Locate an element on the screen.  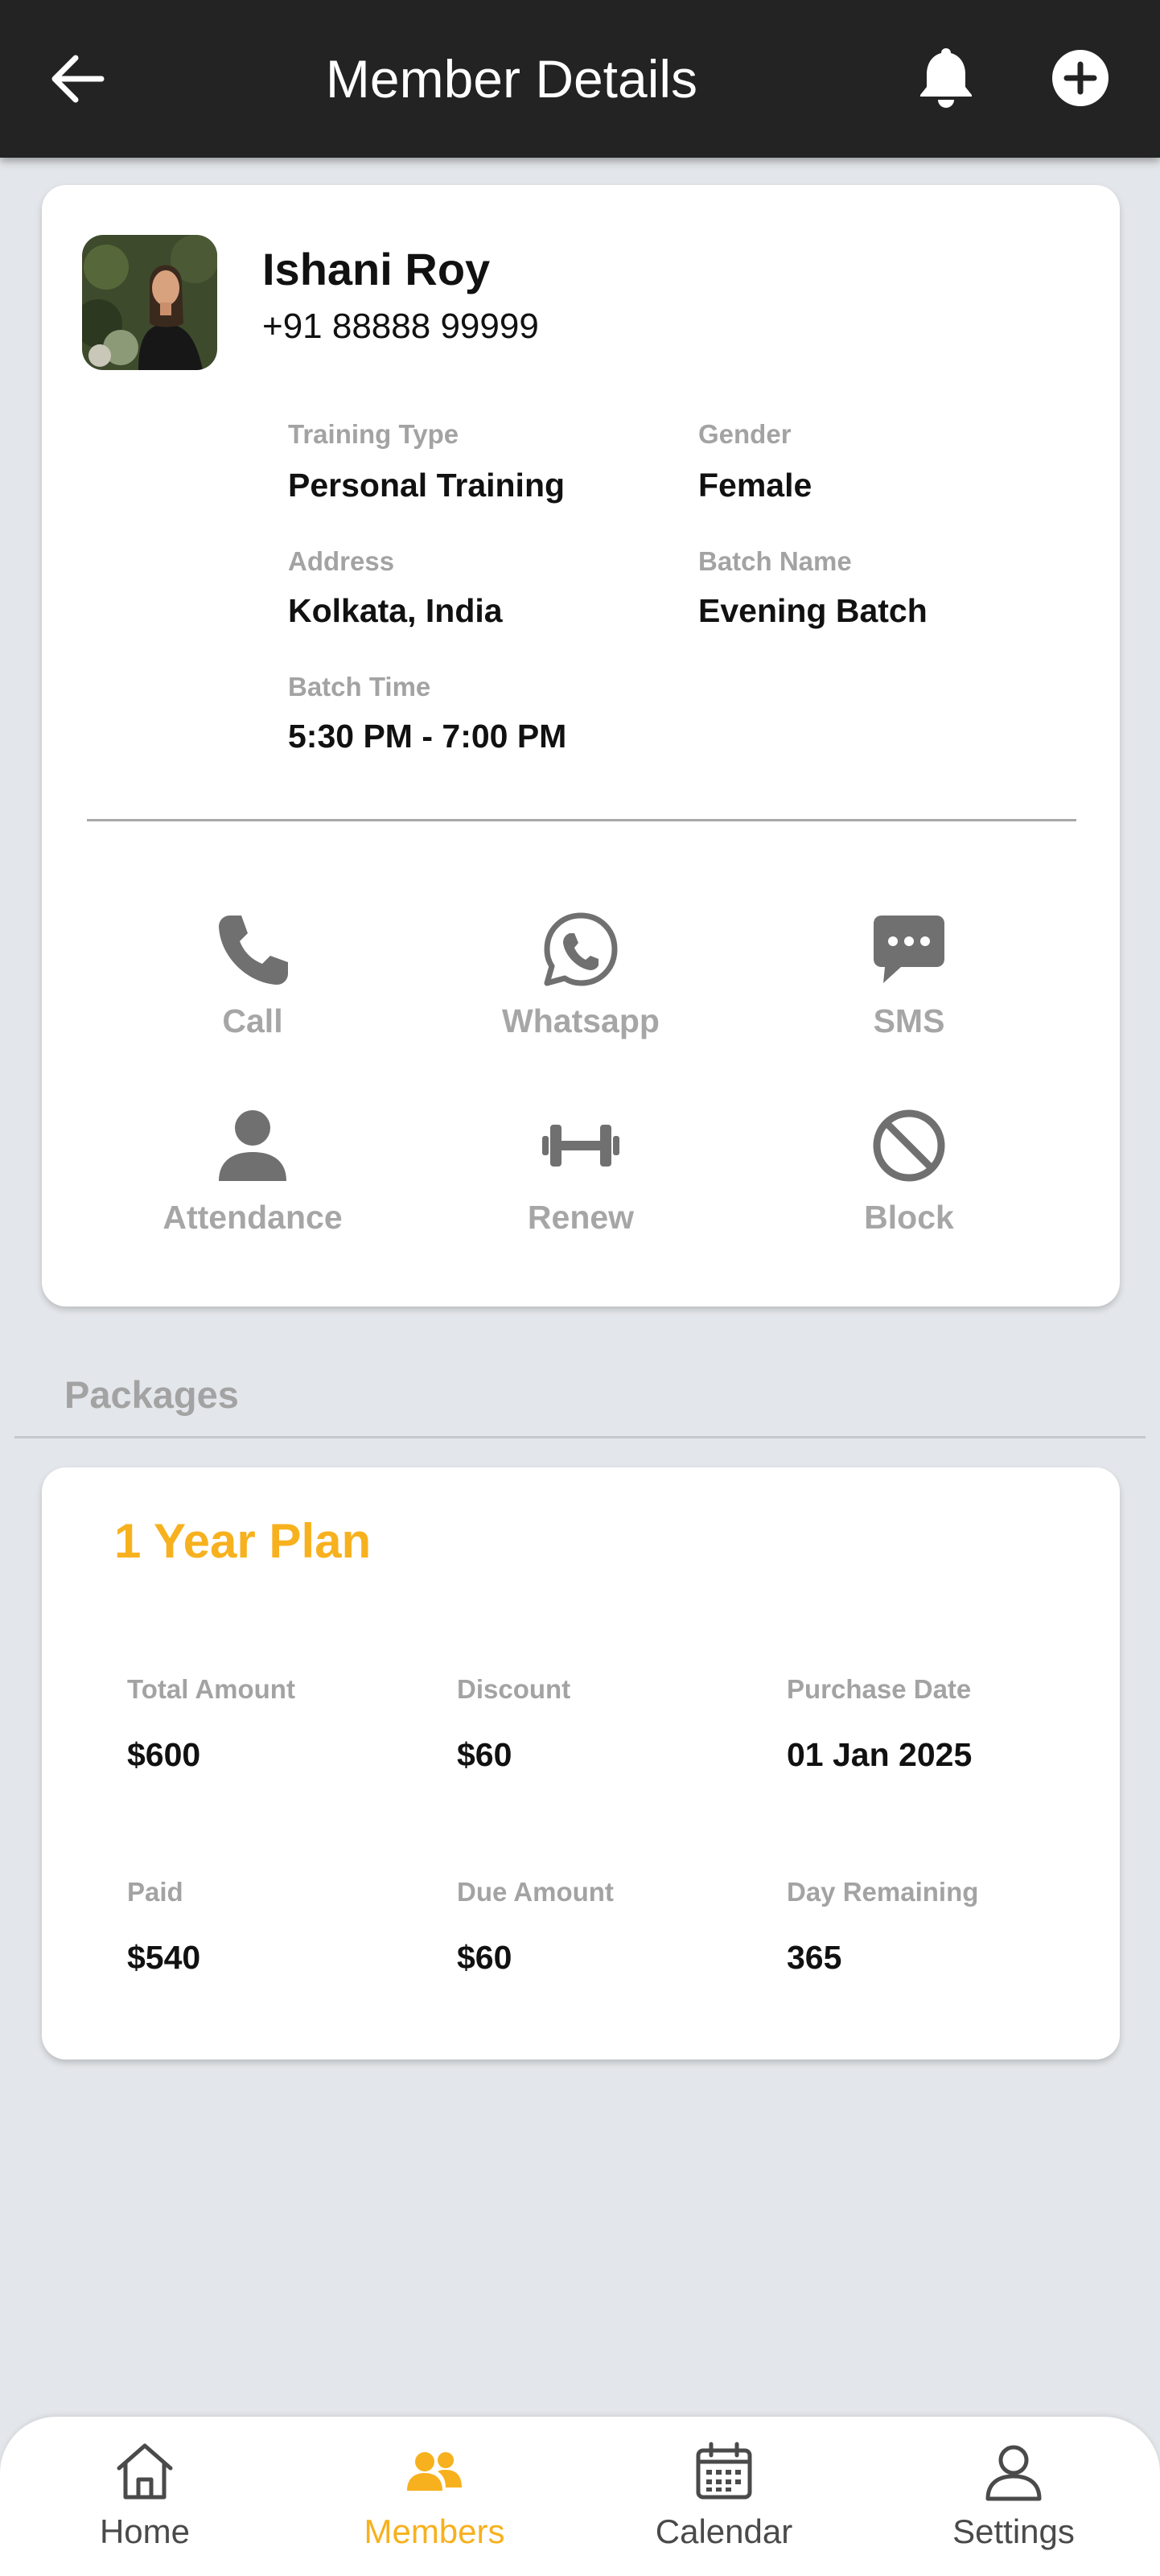
paid-label: Paid is located at coordinates (155, 1892).